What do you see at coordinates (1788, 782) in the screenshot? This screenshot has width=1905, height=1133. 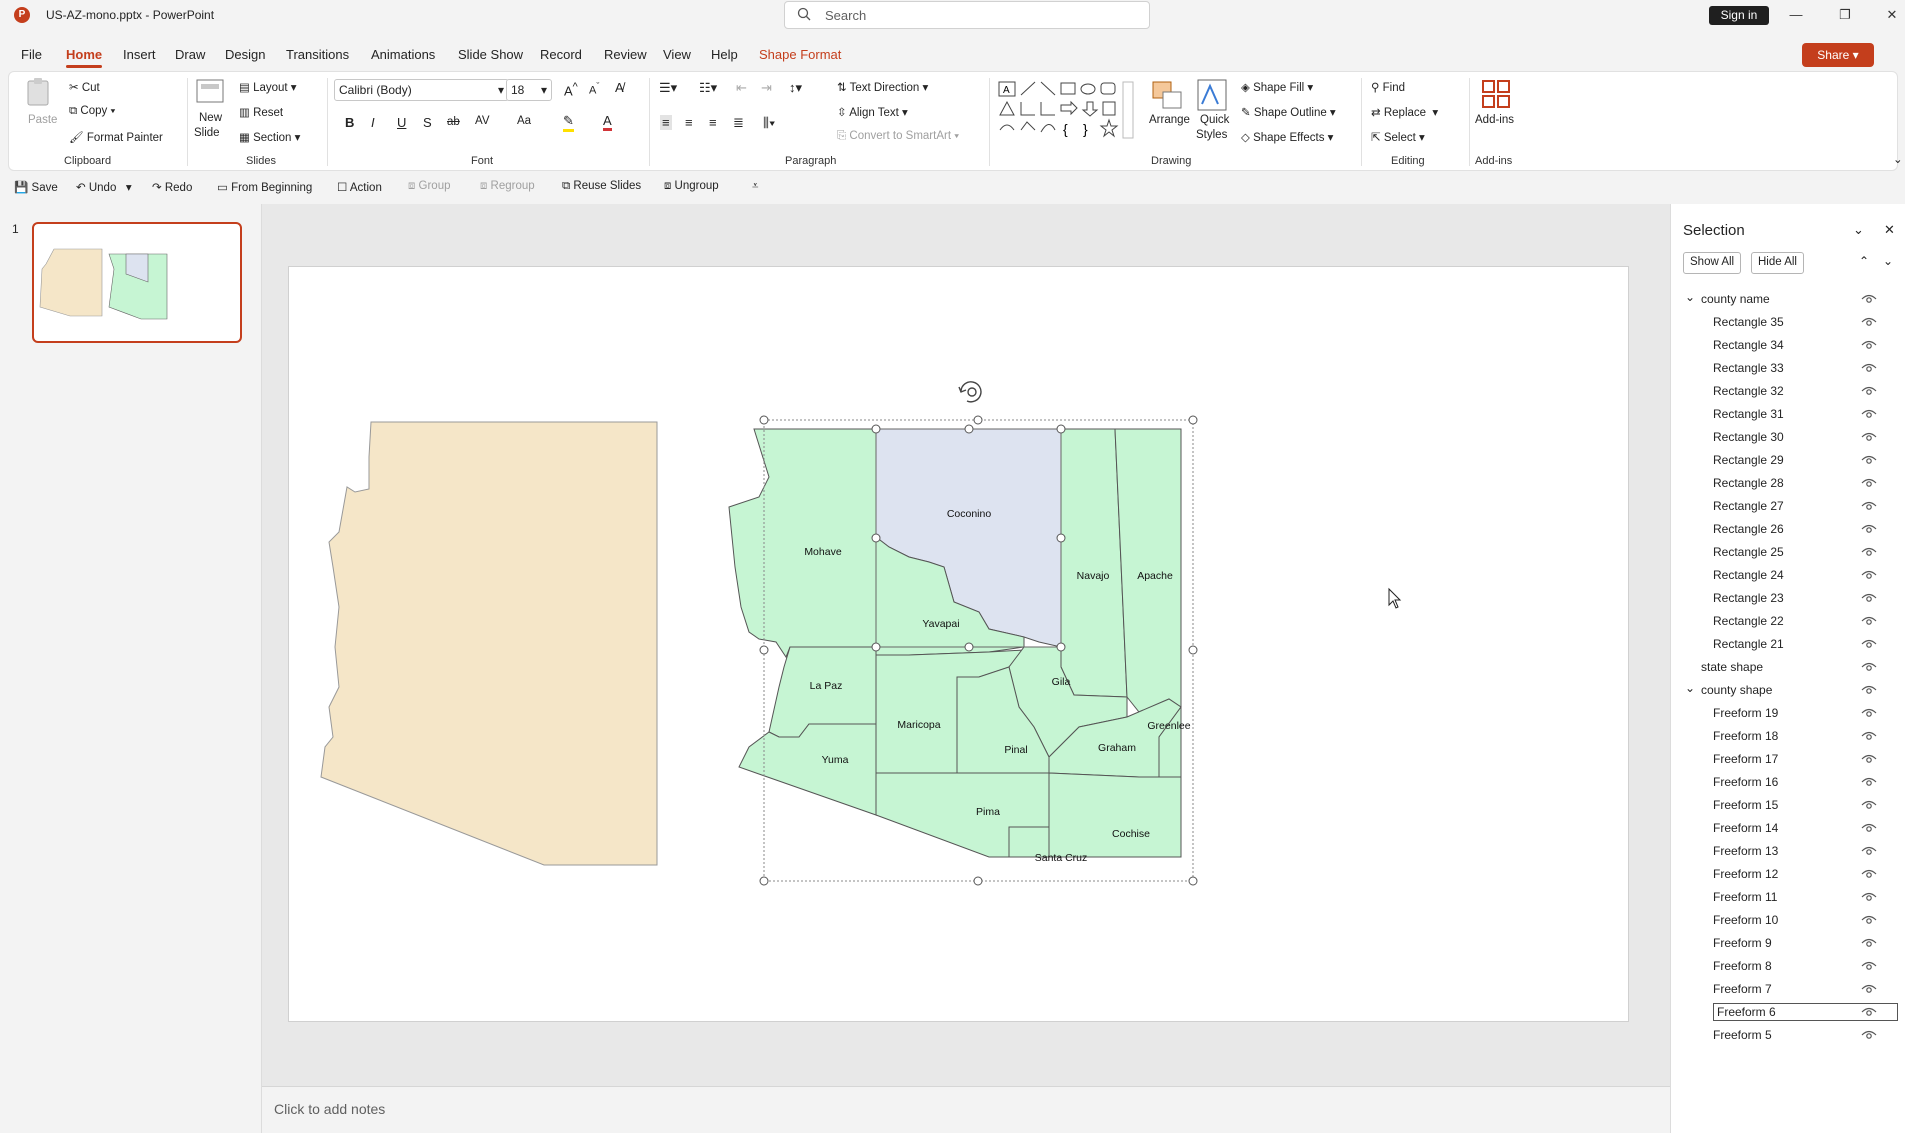 I see `selection-item-row: Freeform 16` at bounding box center [1788, 782].